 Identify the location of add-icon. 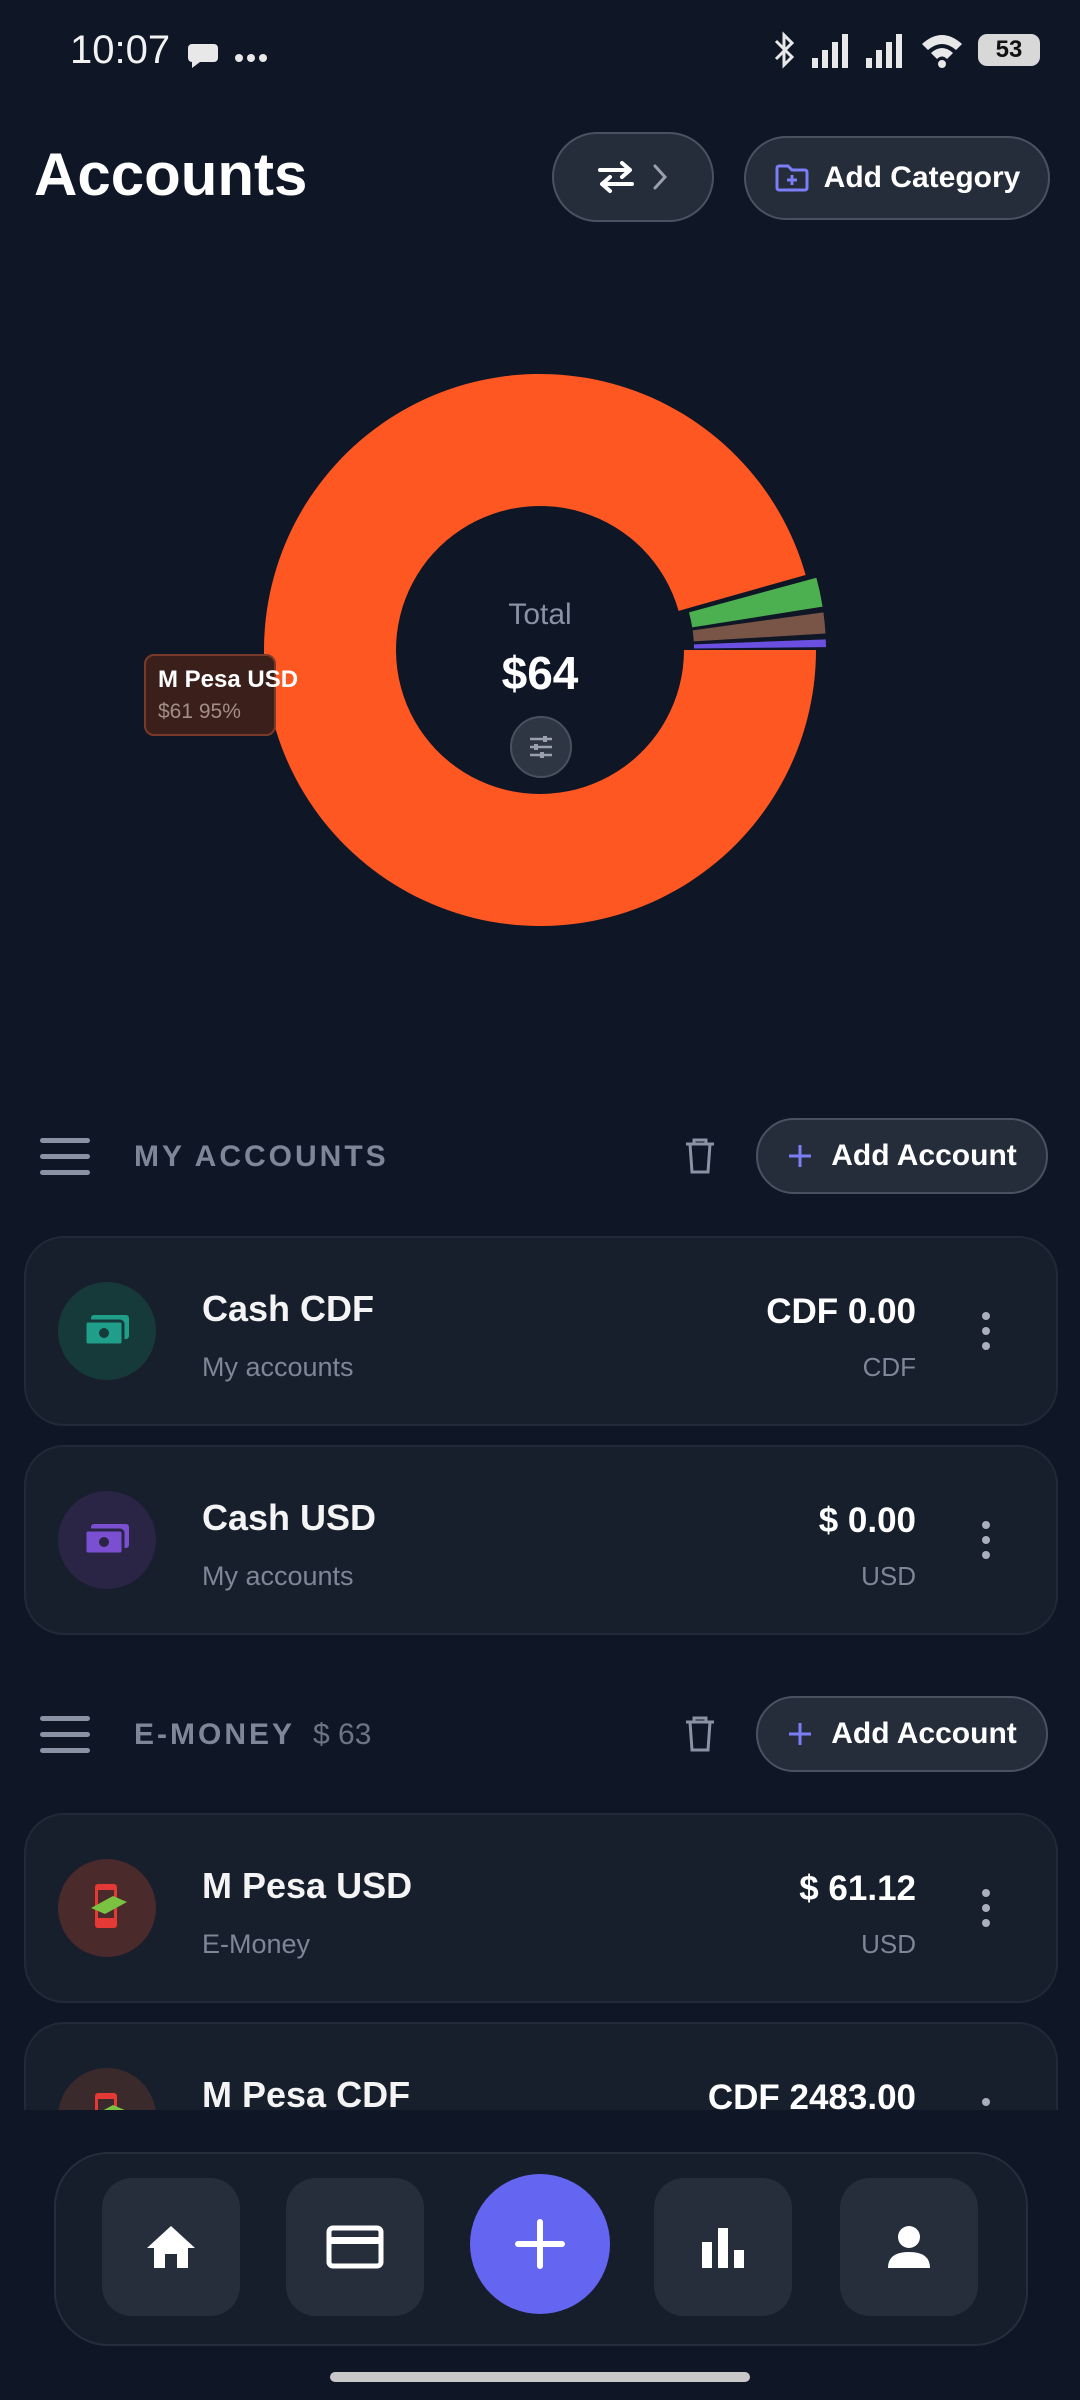
(540, 2244).